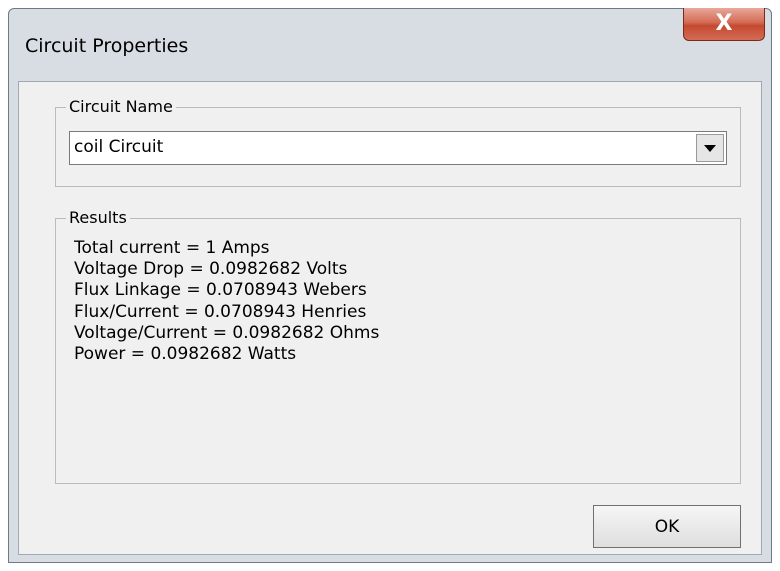 The image size is (780, 571). Describe the element at coordinates (172, 248) in the screenshot. I see `result-line-total-current: Total current = 1 Amps` at that location.